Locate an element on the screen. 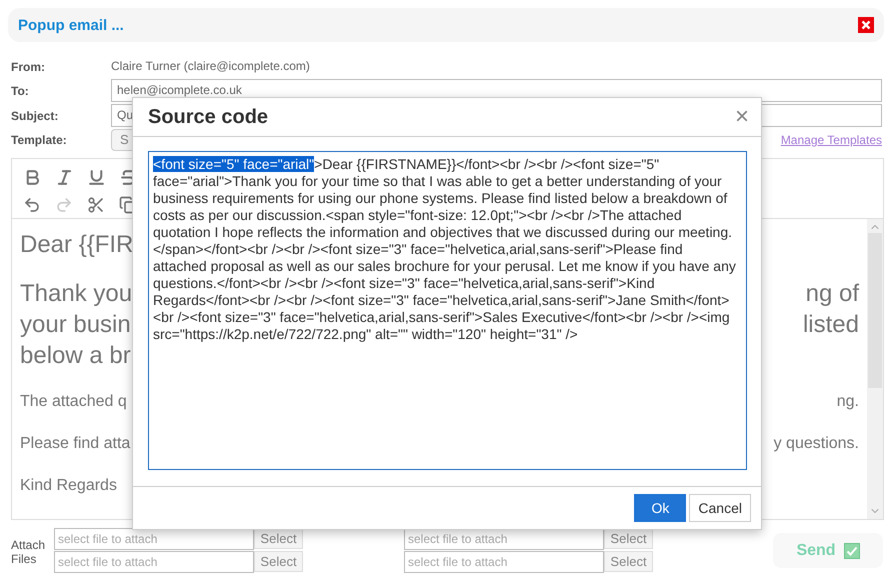  editor-text: y questions. is located at coordinates (816, 444).